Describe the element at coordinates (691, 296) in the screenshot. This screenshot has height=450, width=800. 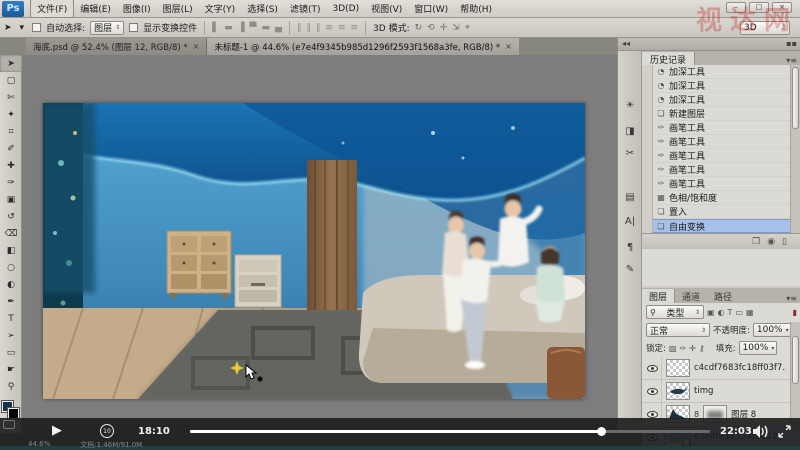
I see `tab-channels: 通道` at that location.